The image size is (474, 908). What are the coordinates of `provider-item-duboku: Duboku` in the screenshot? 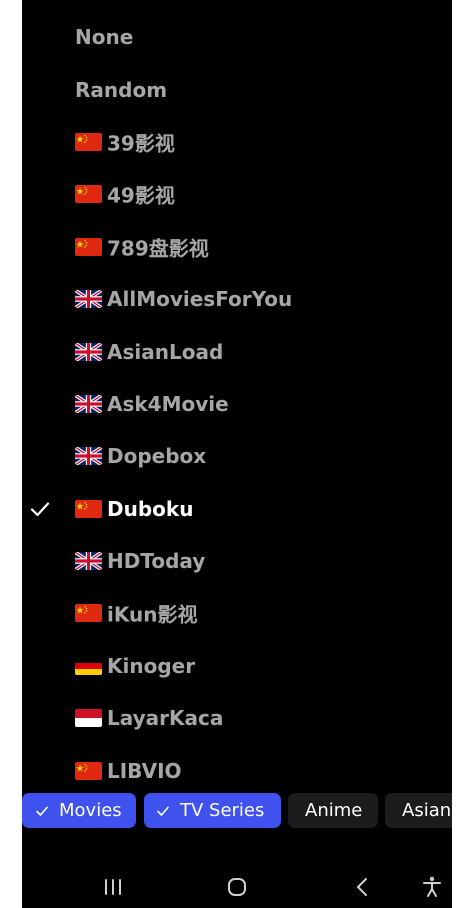 It's located at (237, 509).